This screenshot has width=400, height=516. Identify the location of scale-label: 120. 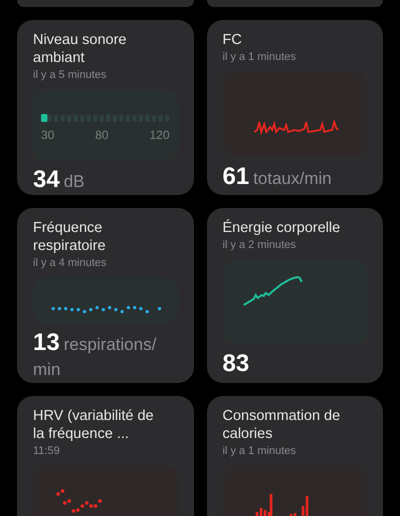
(159, 135).